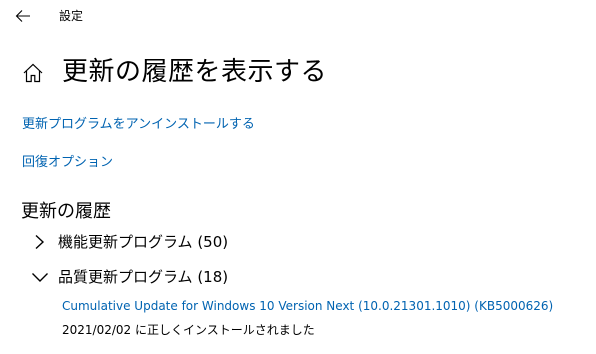  What do you see at coordinates (138, 125) in the screenshot?
I see `uninstall-updates-link: 更新プログラムをアンインストールする` at bounding box center [138, 125].